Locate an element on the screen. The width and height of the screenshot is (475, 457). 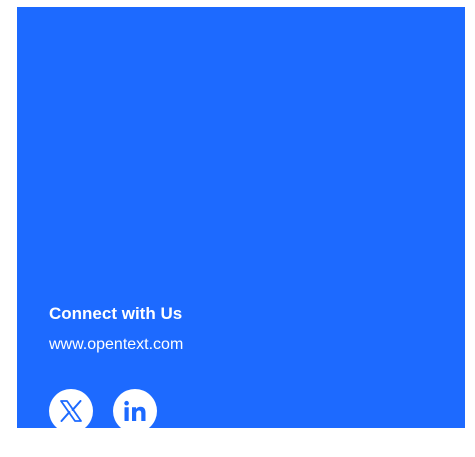
connect-section: Connect with Us www.opentext.com is located at coordinates (116, 329).